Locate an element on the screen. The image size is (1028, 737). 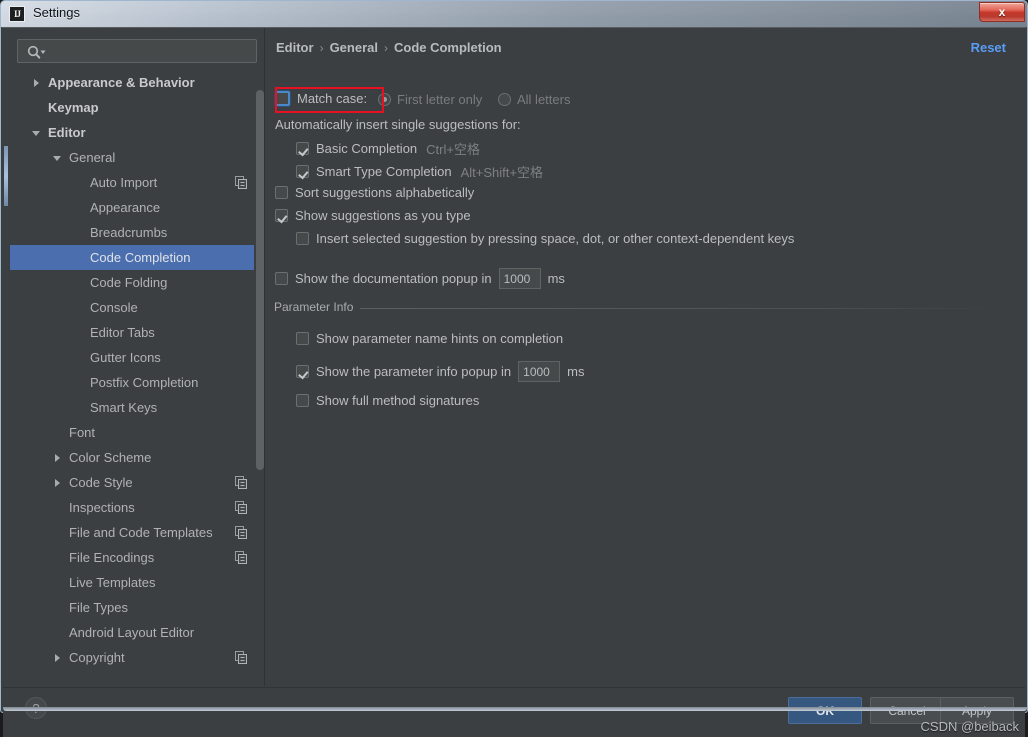
sidebar-item-file-and-code-templates: File and Code Templates is located at coordinates (137, 532).